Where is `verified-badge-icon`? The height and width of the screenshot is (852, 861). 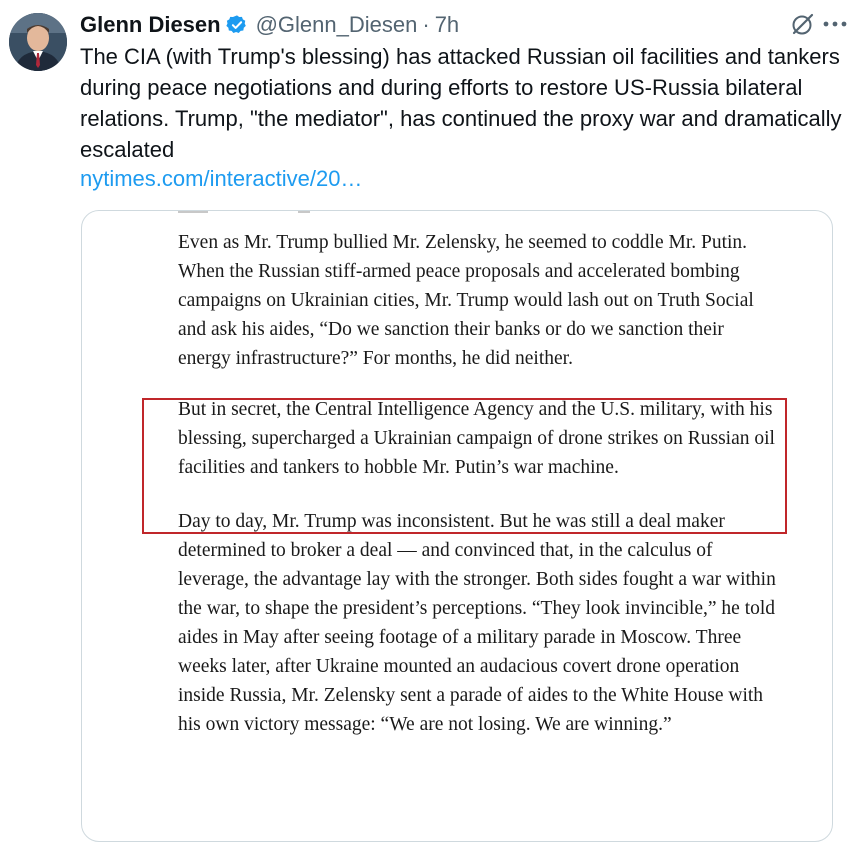
verified-badge-icon is located at coordinates (235, 24).